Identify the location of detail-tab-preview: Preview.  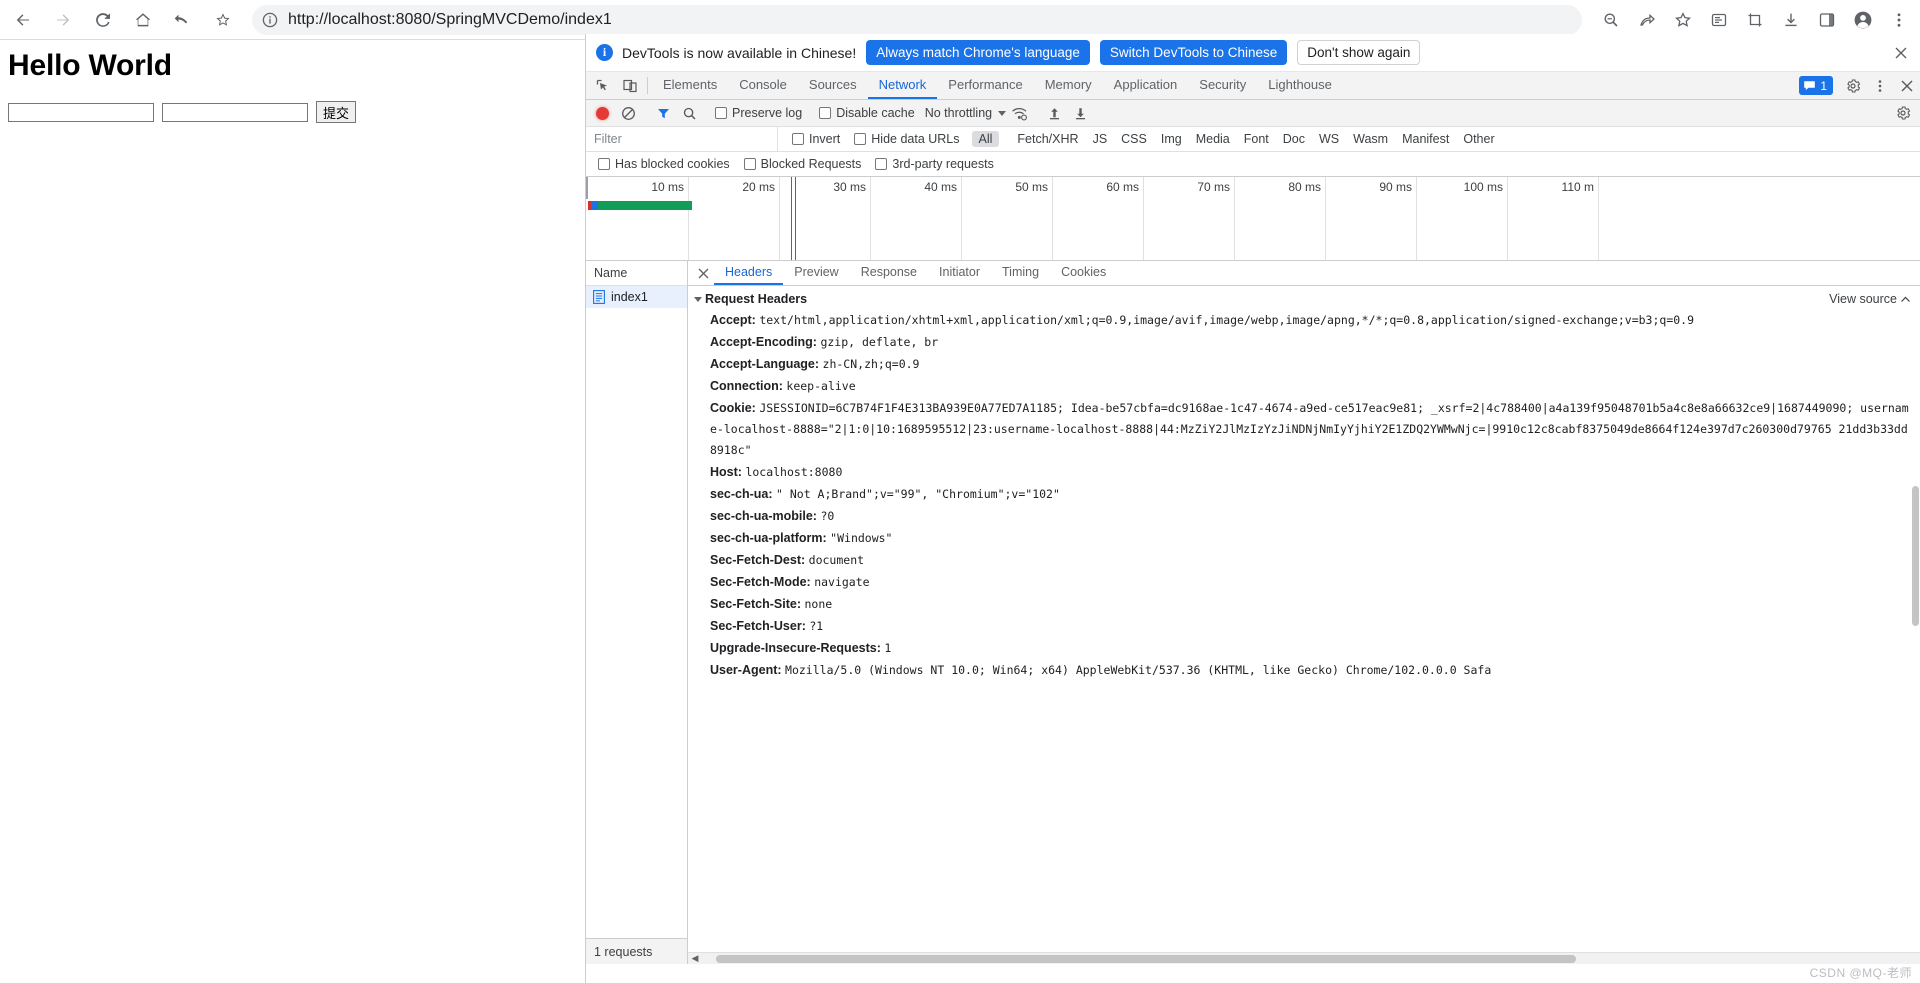
(816, 273).